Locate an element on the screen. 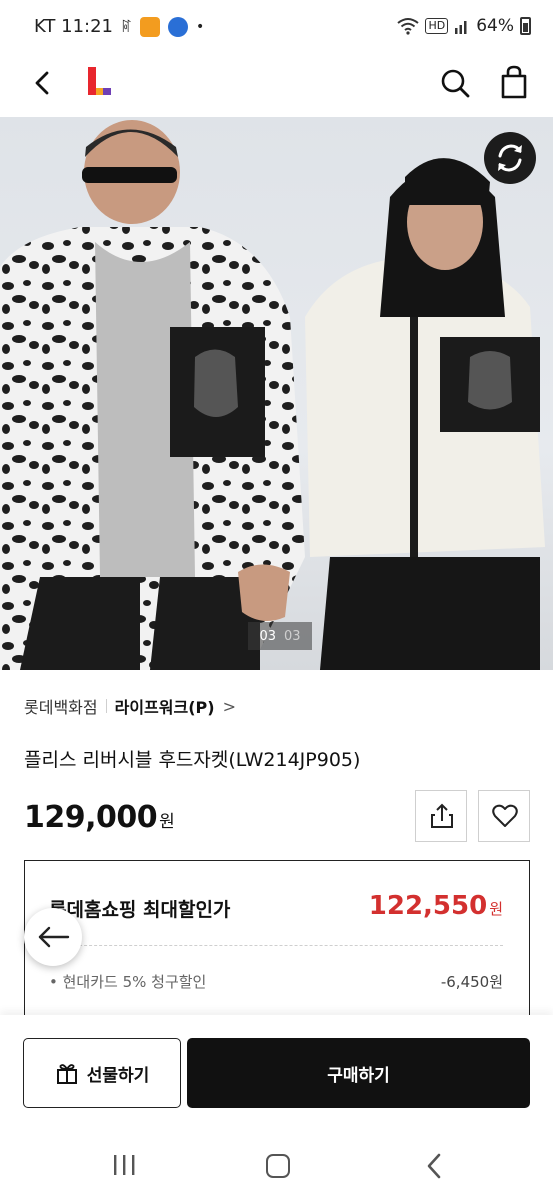 This screenshot has width=553, height=1200. buy-button: 구매하기 is located at coordinates (358, 1073).